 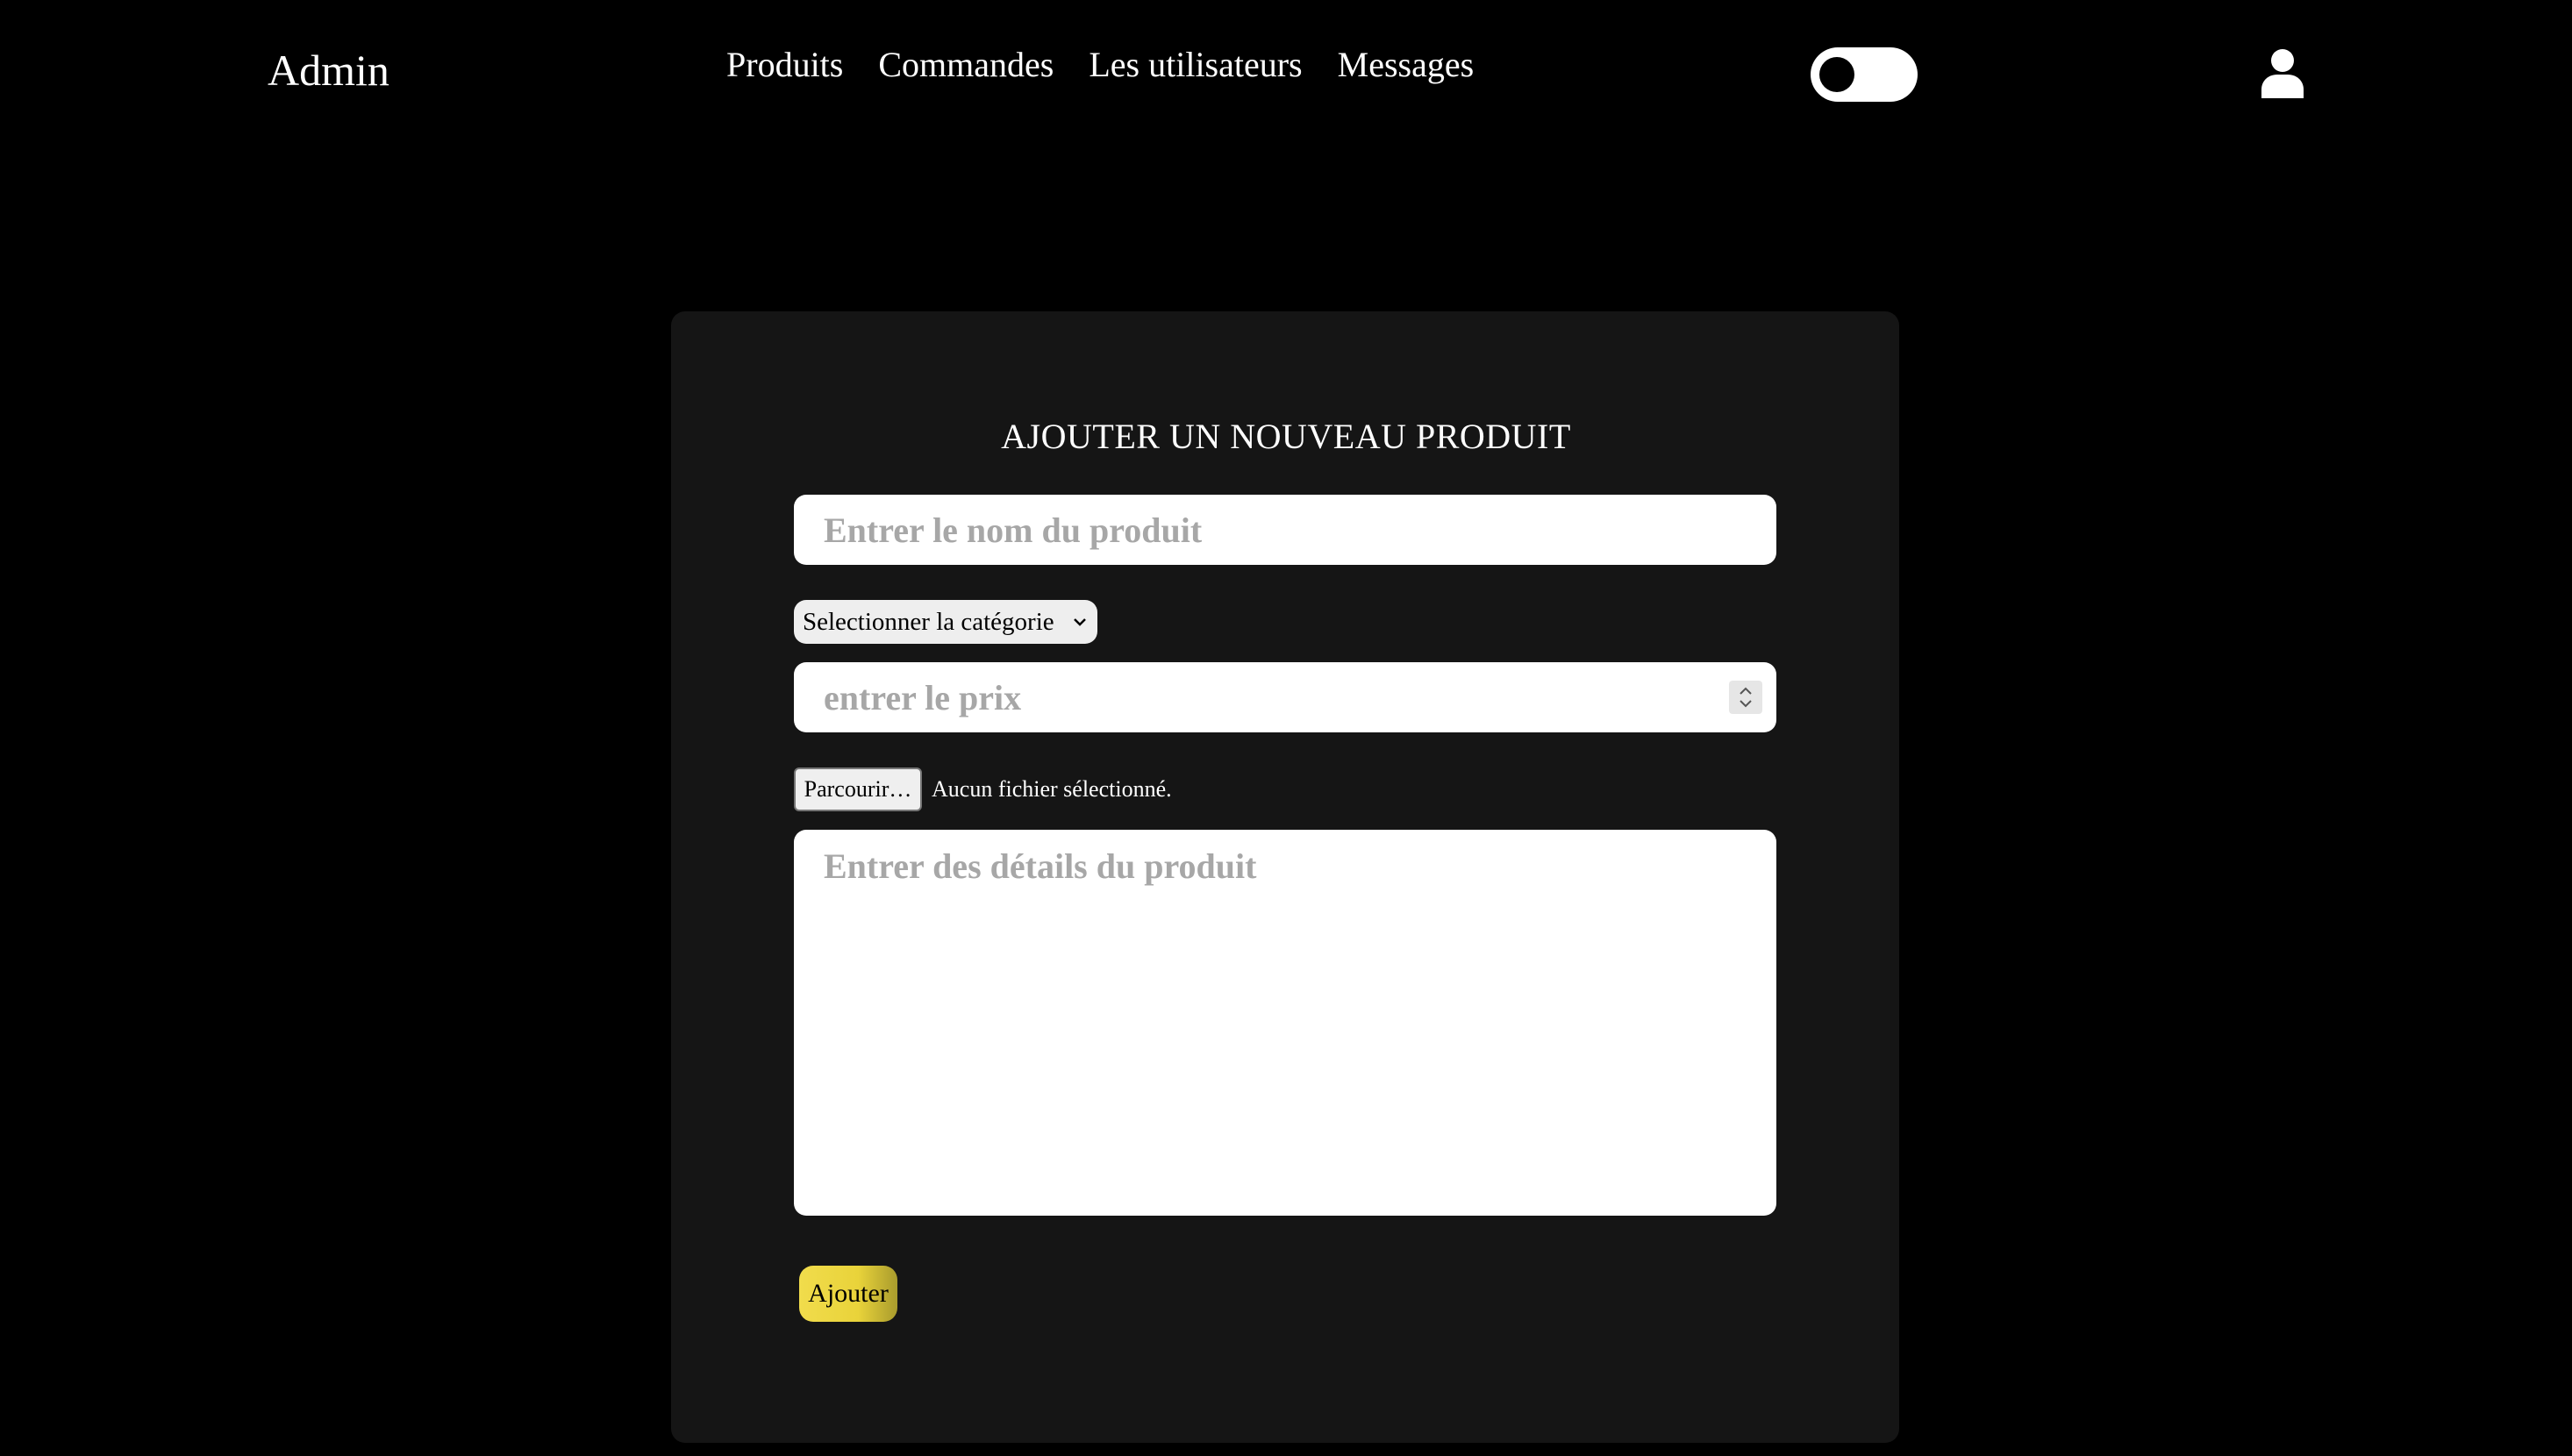 I want to click on product-name-input, so click(x=1285, y=530).